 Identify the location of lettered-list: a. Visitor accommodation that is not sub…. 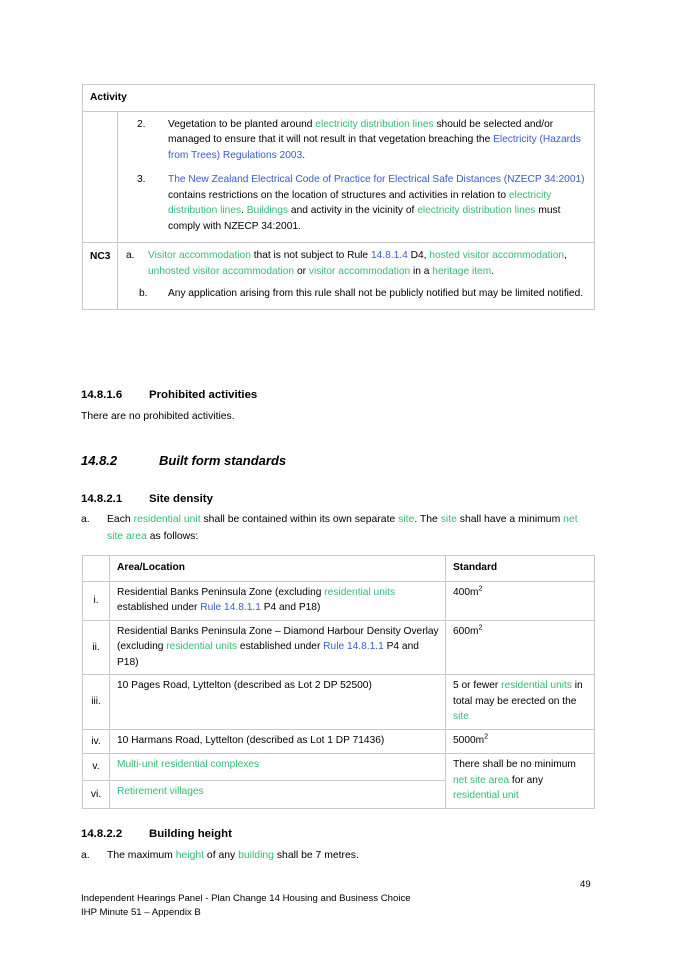
(356, 275).